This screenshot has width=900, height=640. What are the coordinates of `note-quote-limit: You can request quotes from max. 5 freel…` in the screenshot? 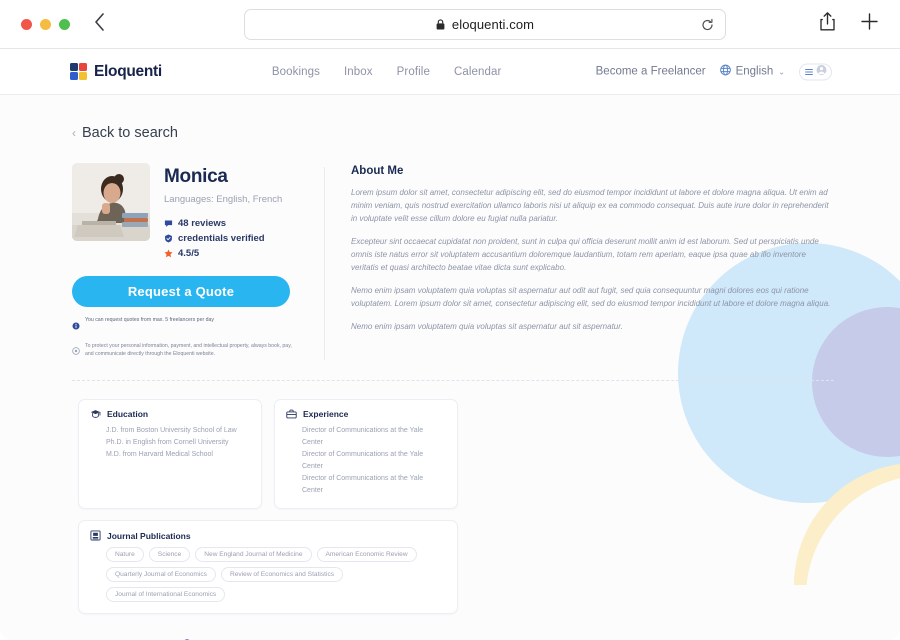 It's located at (185, 325).